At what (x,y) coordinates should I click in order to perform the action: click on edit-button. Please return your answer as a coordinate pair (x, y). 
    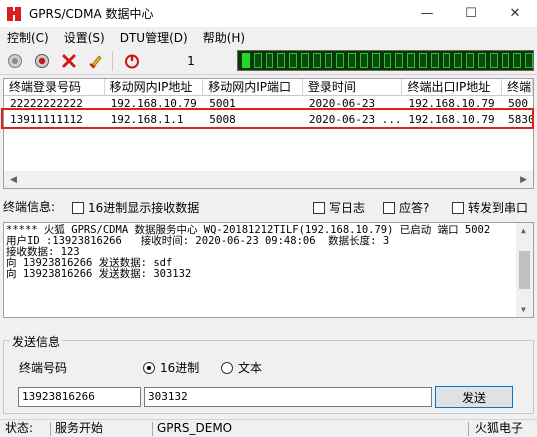
    Looking at the image, I should click on (96, 61).